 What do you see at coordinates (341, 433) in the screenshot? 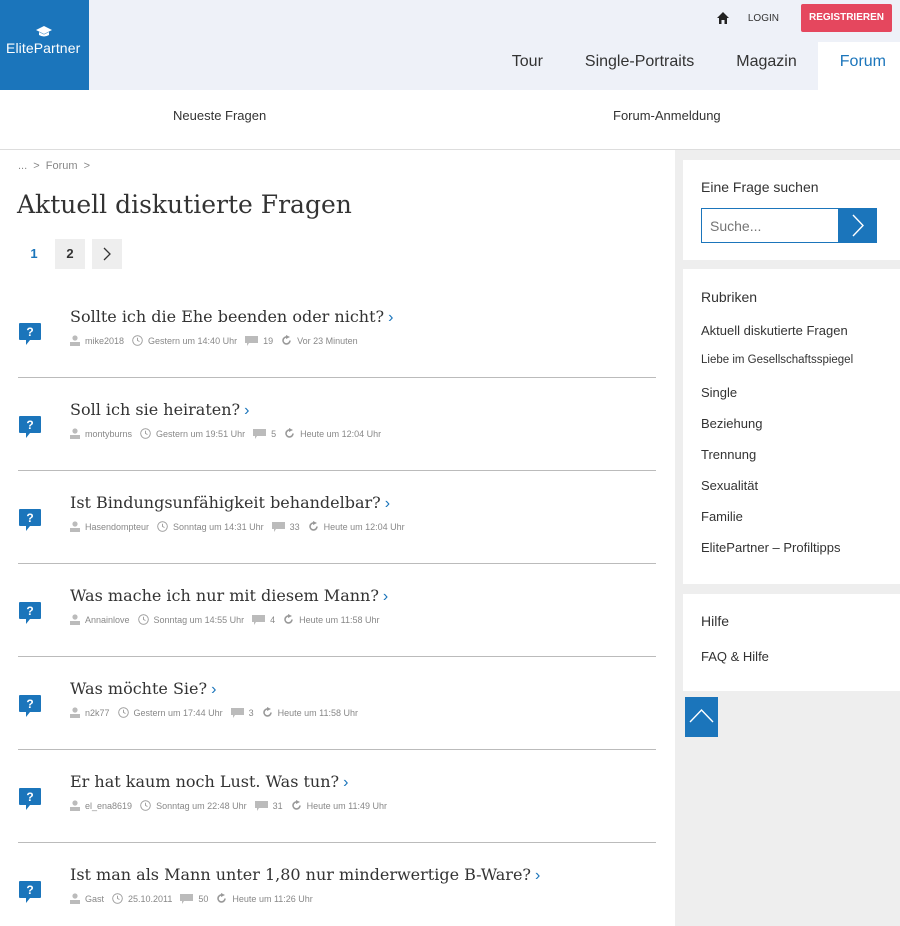
I see `question-last-activity: Heute um 12:04 Uhr` at bounding box center [341, 433].